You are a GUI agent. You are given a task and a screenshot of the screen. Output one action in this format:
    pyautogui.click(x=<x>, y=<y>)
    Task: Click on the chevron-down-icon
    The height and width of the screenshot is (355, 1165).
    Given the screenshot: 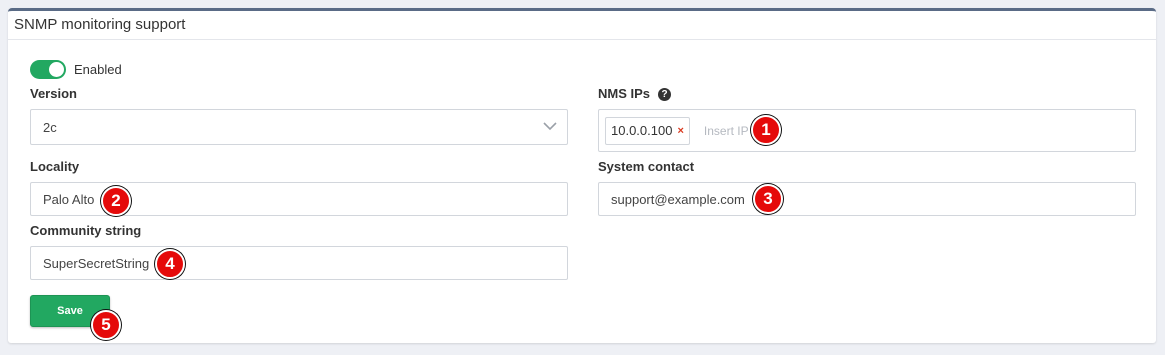 What is the action you would take?
    pyautogui.click(x=550, y=126)
    